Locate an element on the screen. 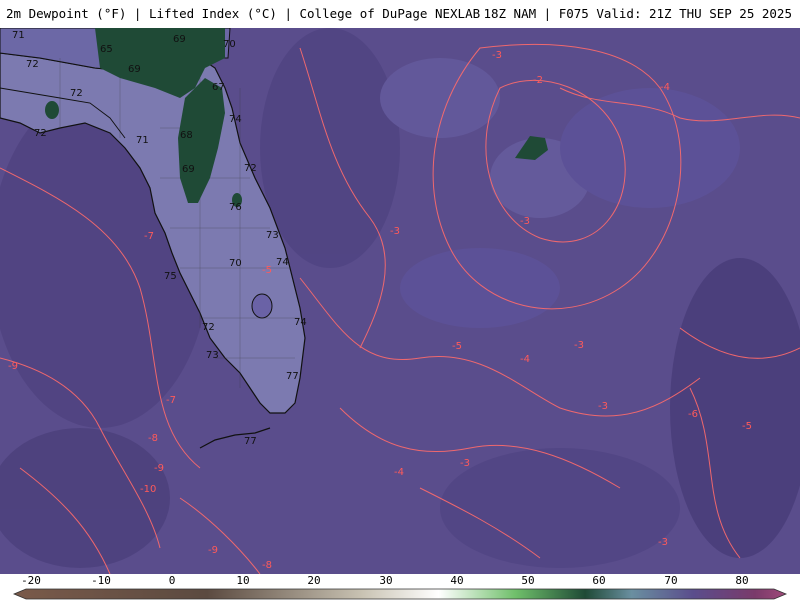 This screenshot has width=800, height=600. colorbar: -20 -10 0 10 20 30 40 50 60 70 80 is located at coordinates (400, 587).